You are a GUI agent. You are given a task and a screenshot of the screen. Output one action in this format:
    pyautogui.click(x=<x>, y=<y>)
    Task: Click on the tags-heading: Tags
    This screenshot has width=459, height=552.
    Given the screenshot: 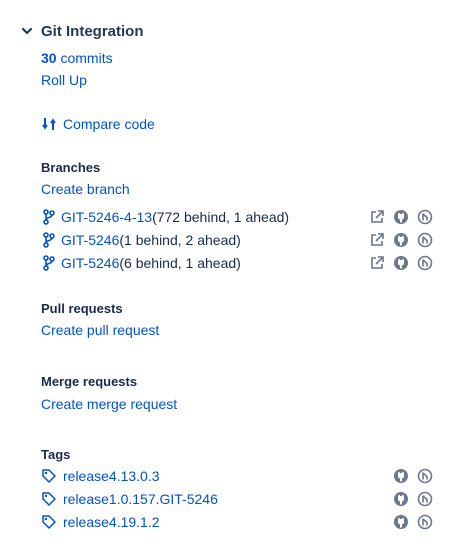 What is the action you would take?
    pyautogui.click(x=56, y=454)
    